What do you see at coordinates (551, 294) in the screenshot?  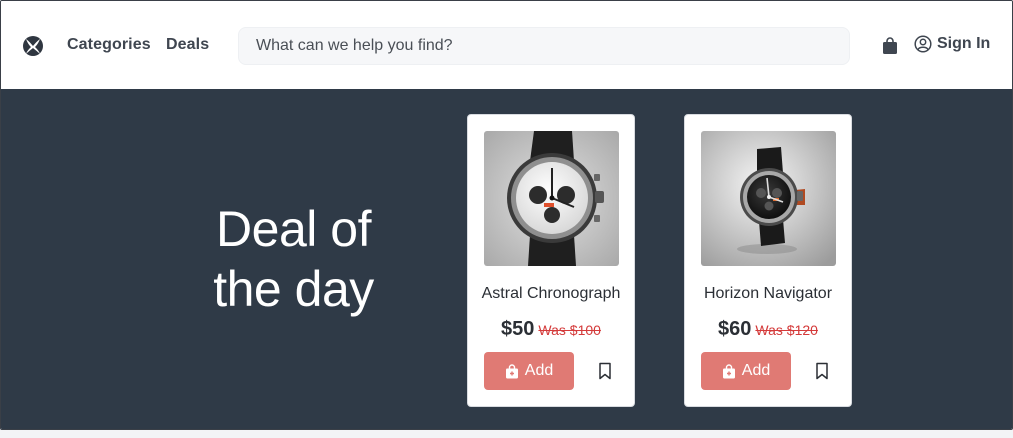 I see `product-name: Astral Chronograph` at bounding box center [551, 294].